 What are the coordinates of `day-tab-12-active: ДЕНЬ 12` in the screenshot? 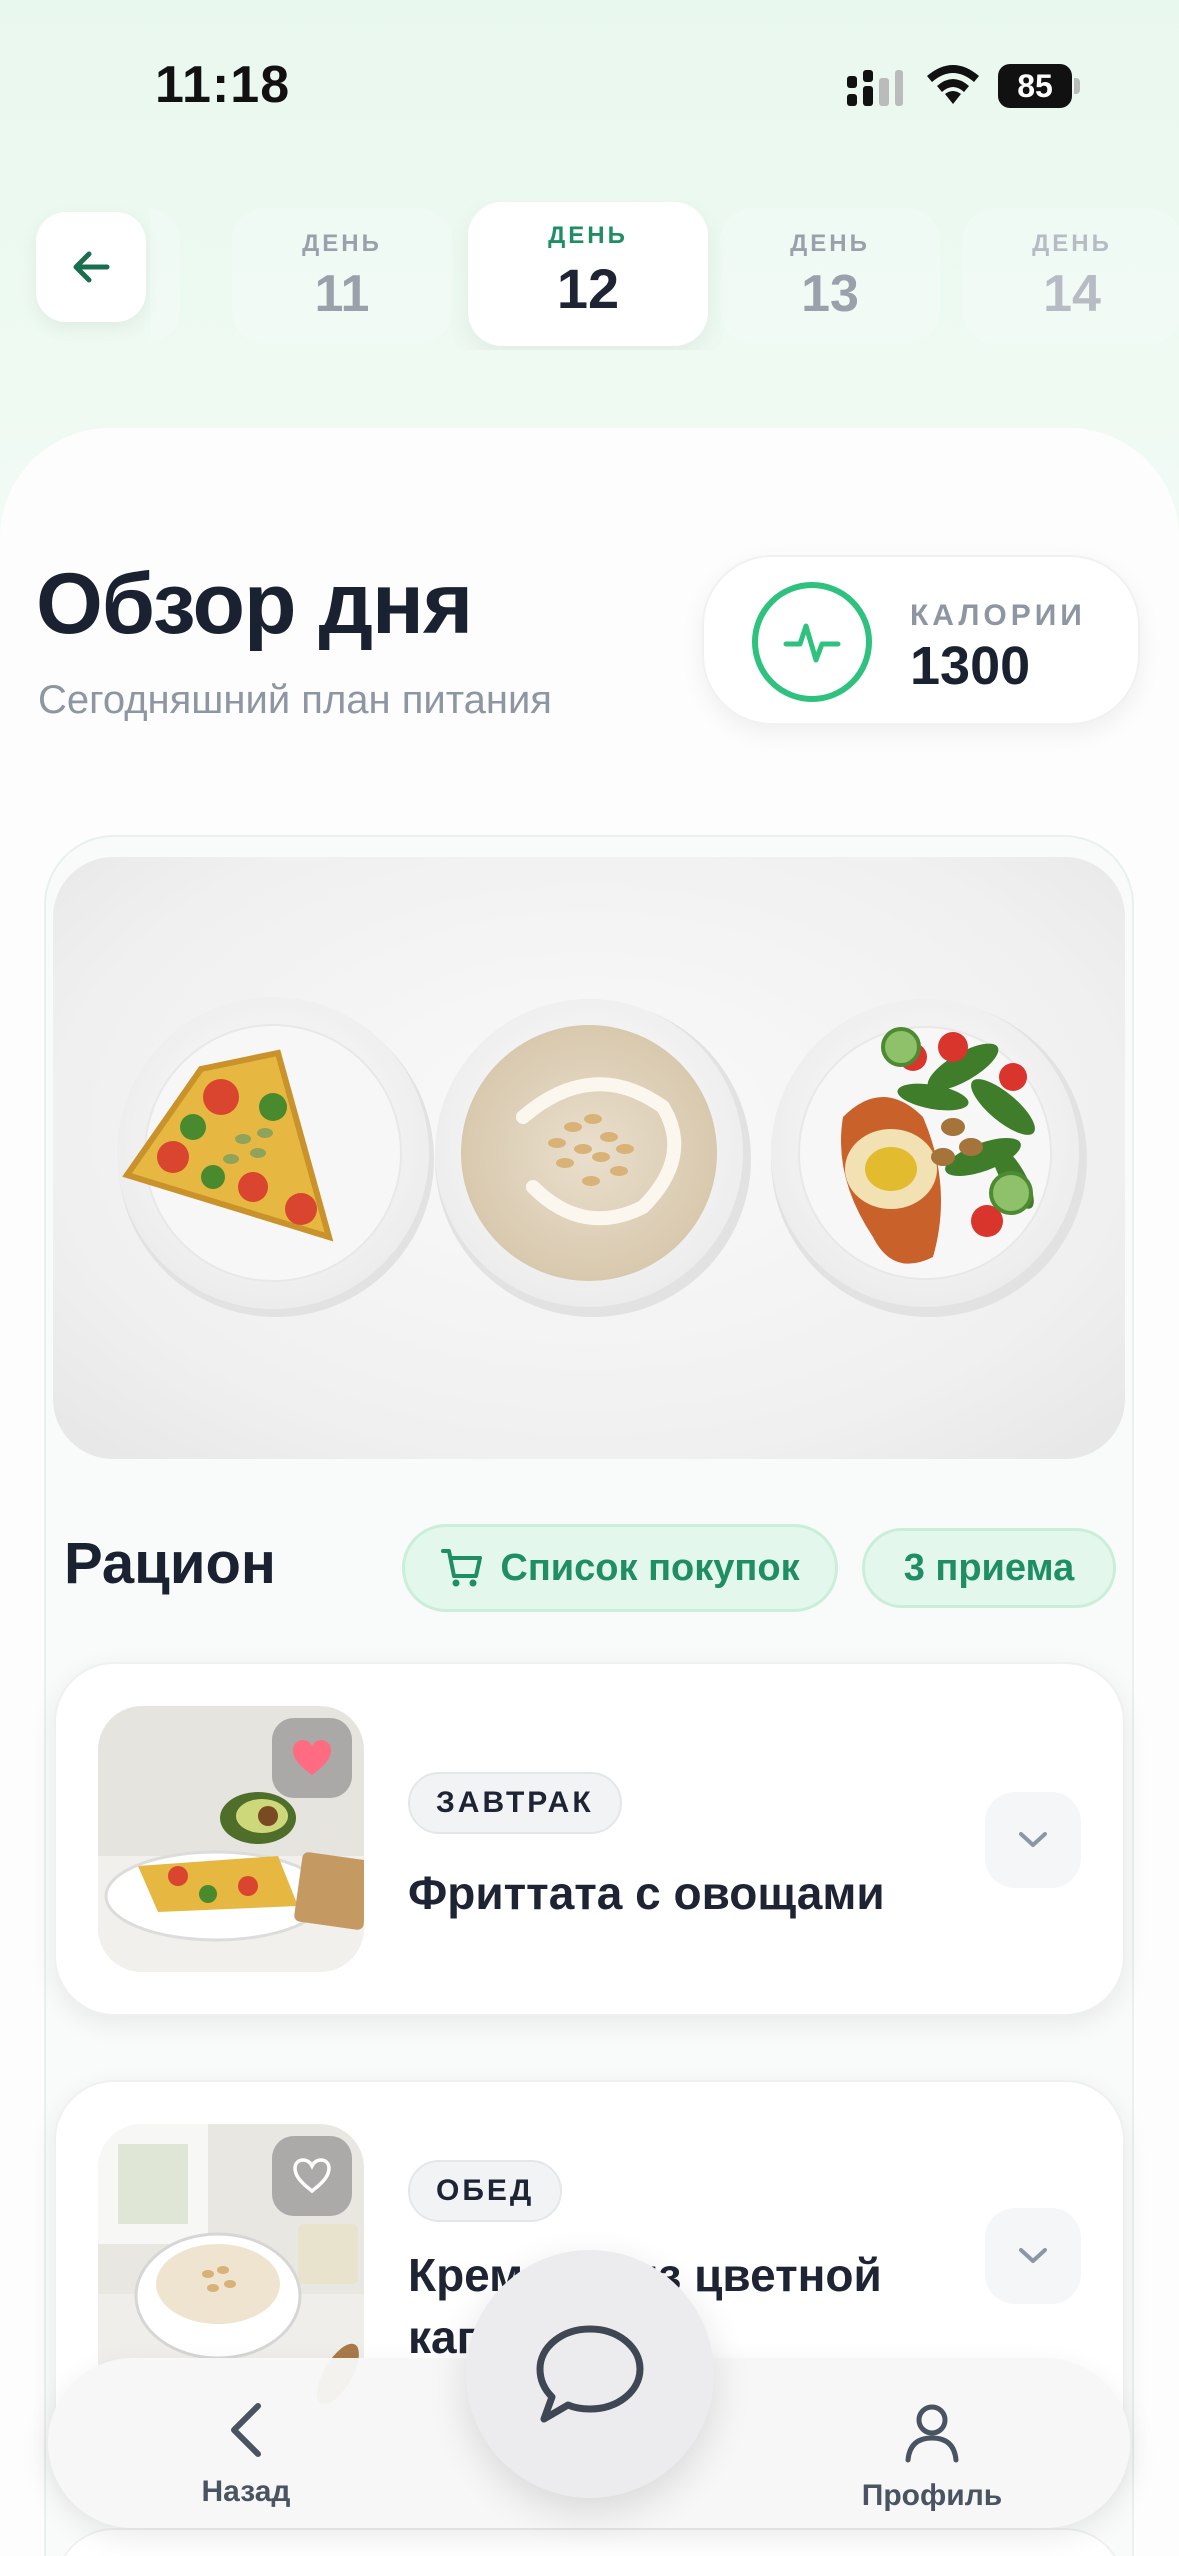 It's located at (588, 274).